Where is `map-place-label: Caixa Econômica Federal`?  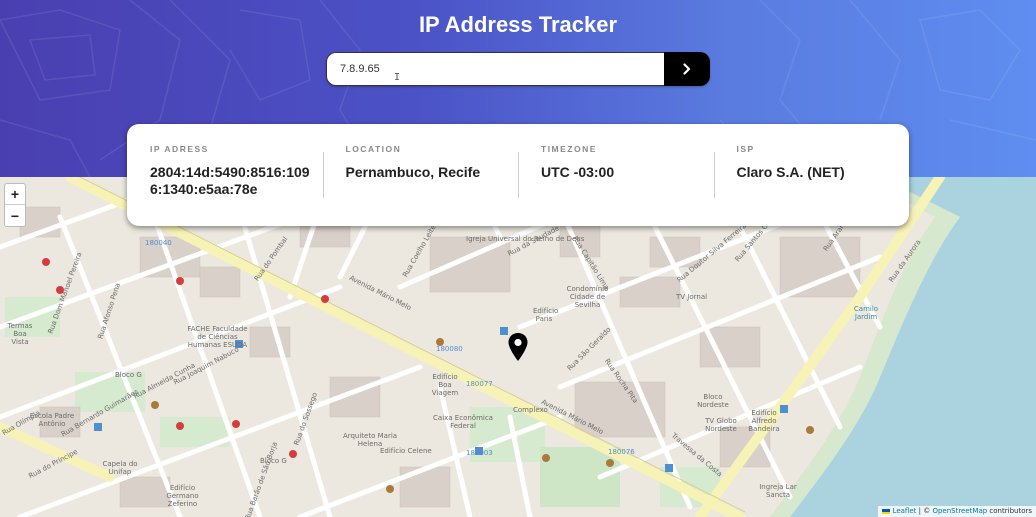 map-place-label: Caixa Econômica Federal is located at coordinates (463, 422).